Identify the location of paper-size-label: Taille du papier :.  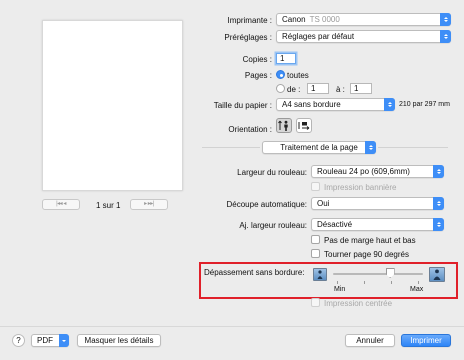
(242, 105).